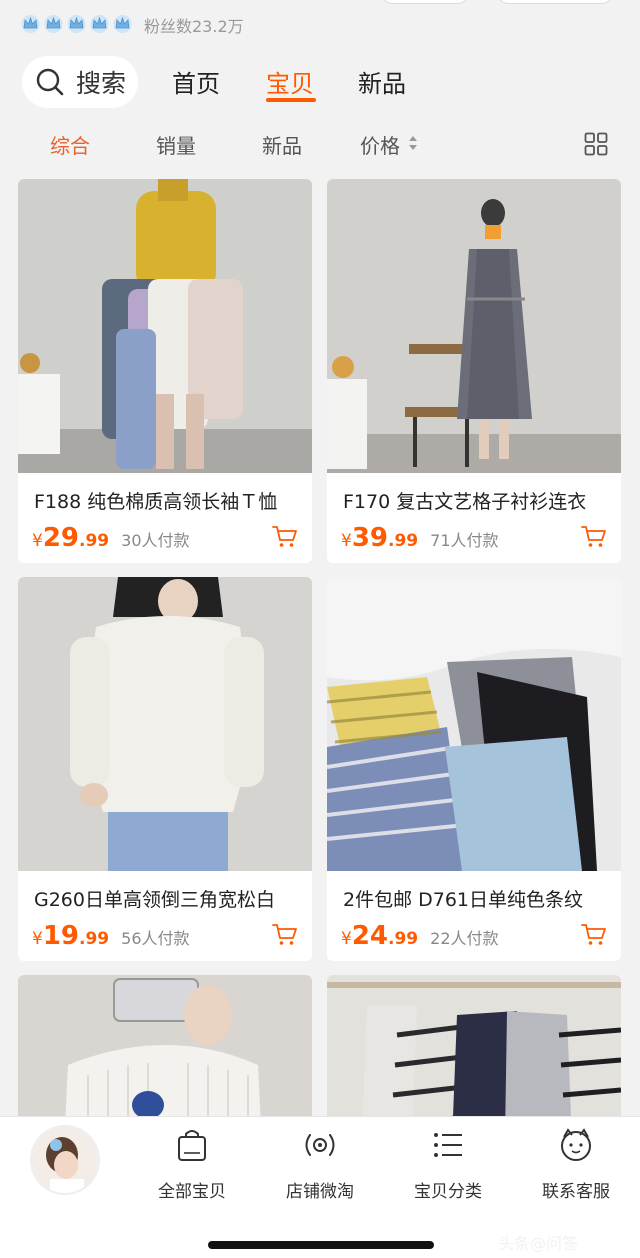 Image resolution: width=640 pixels, height=1258 pixels. Describe the element at coordinates (420, 538) in the screenshot. I see `price-row: ¥ 39 .99 71人付款` at that location.